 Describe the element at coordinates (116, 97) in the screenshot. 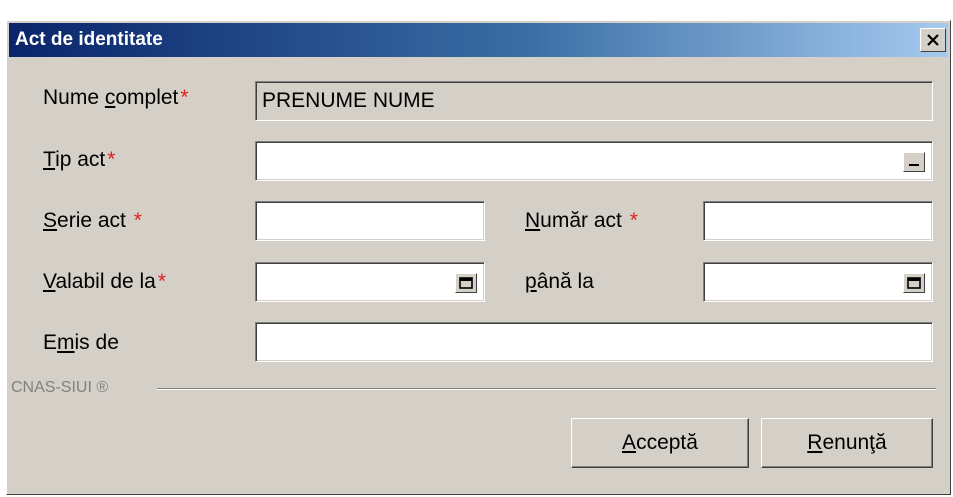

I see `full-name-label: Nume complet*` at that location.